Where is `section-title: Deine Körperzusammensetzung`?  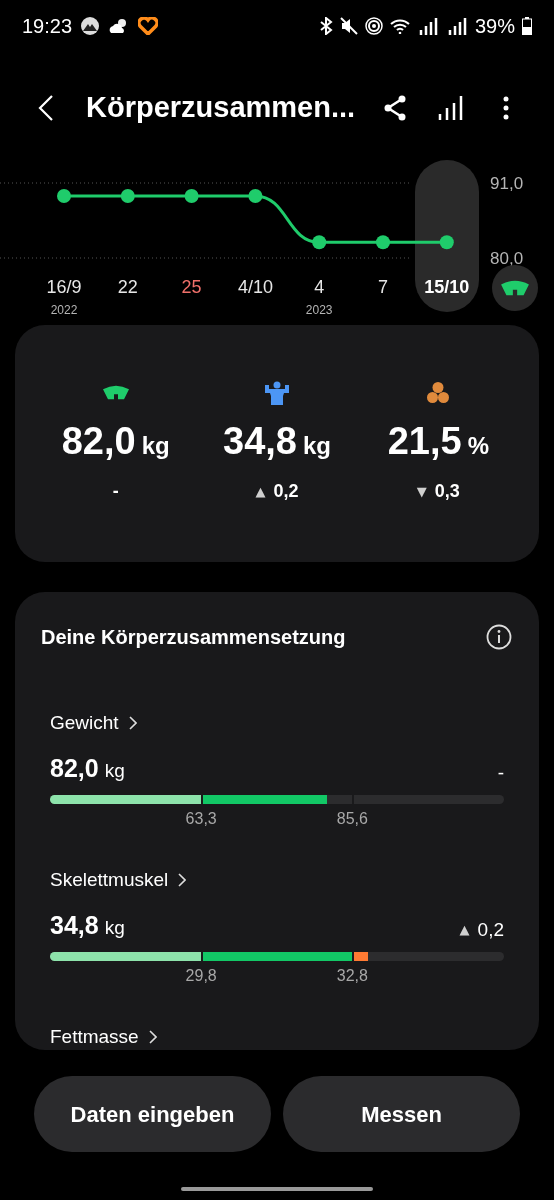
section-title: Deine Körperzusammensetzung is located at coordinates (193, 637).